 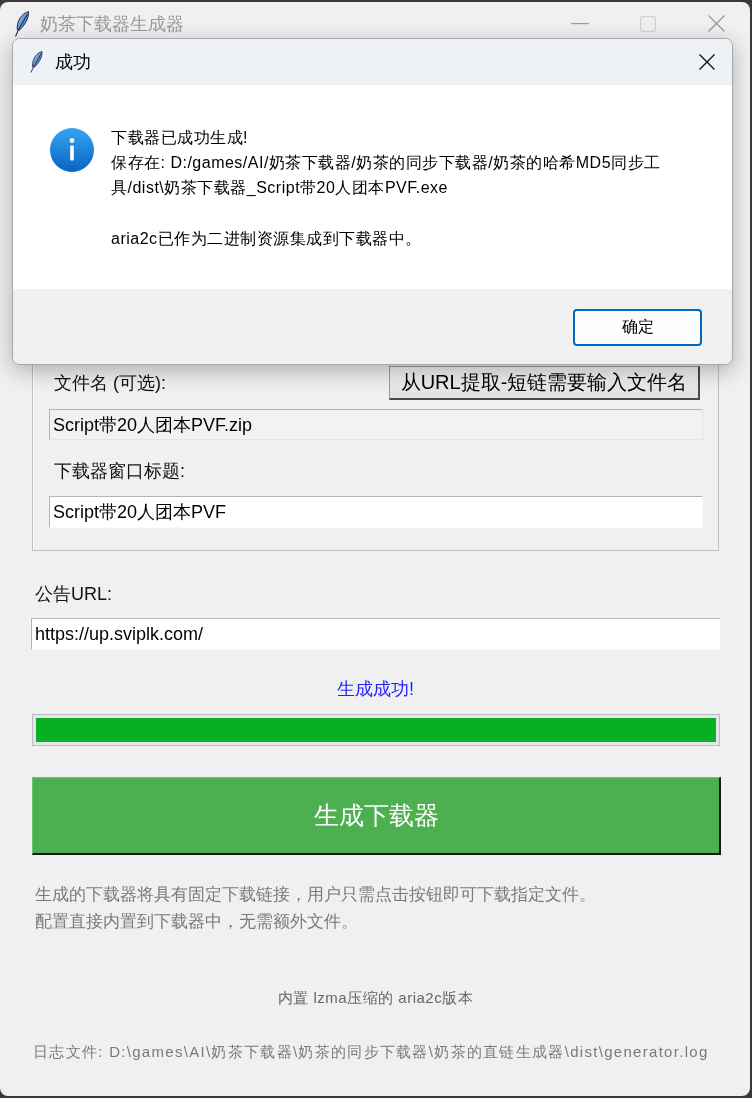 What do you see at coordinates (72, 150) in the screenshot?
I see `info-icon` at bounding box center [72, 150].